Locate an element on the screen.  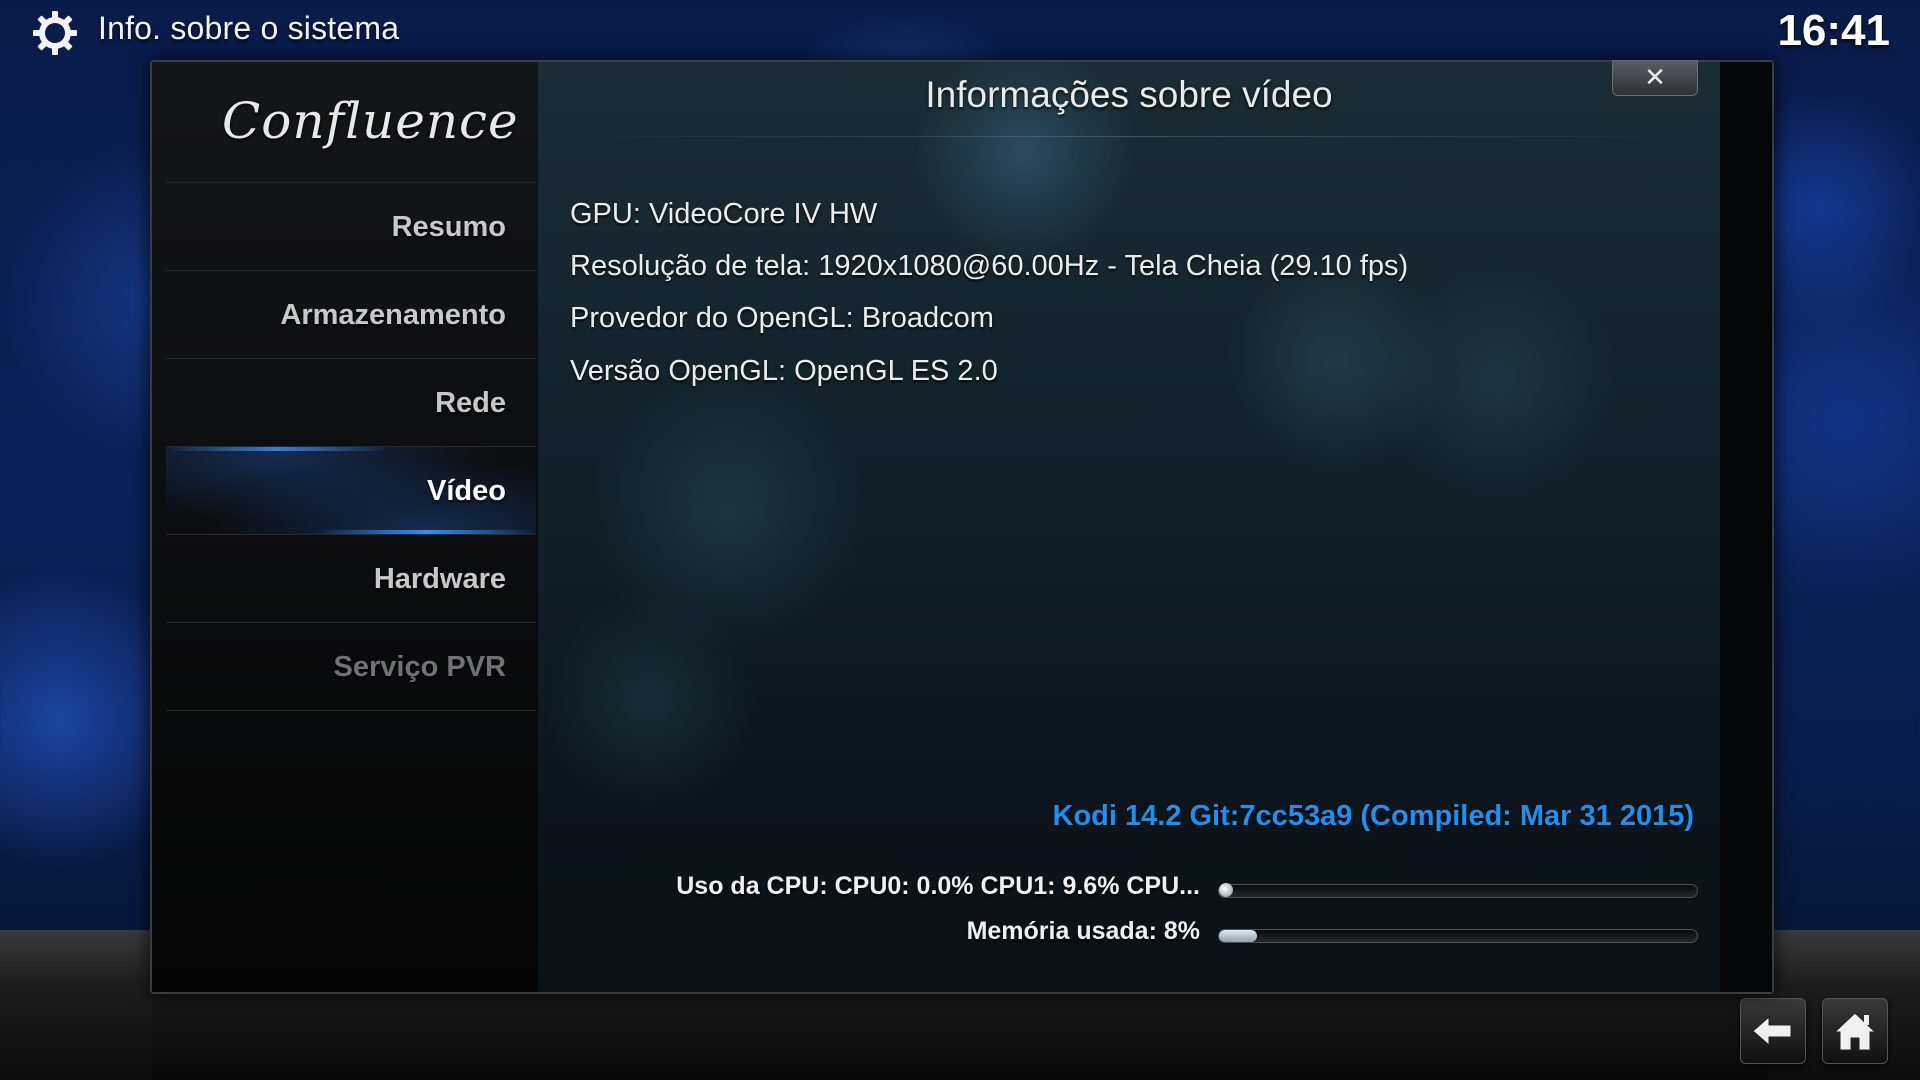
cpu-usage-knob is located at coordinates (1226, 890).